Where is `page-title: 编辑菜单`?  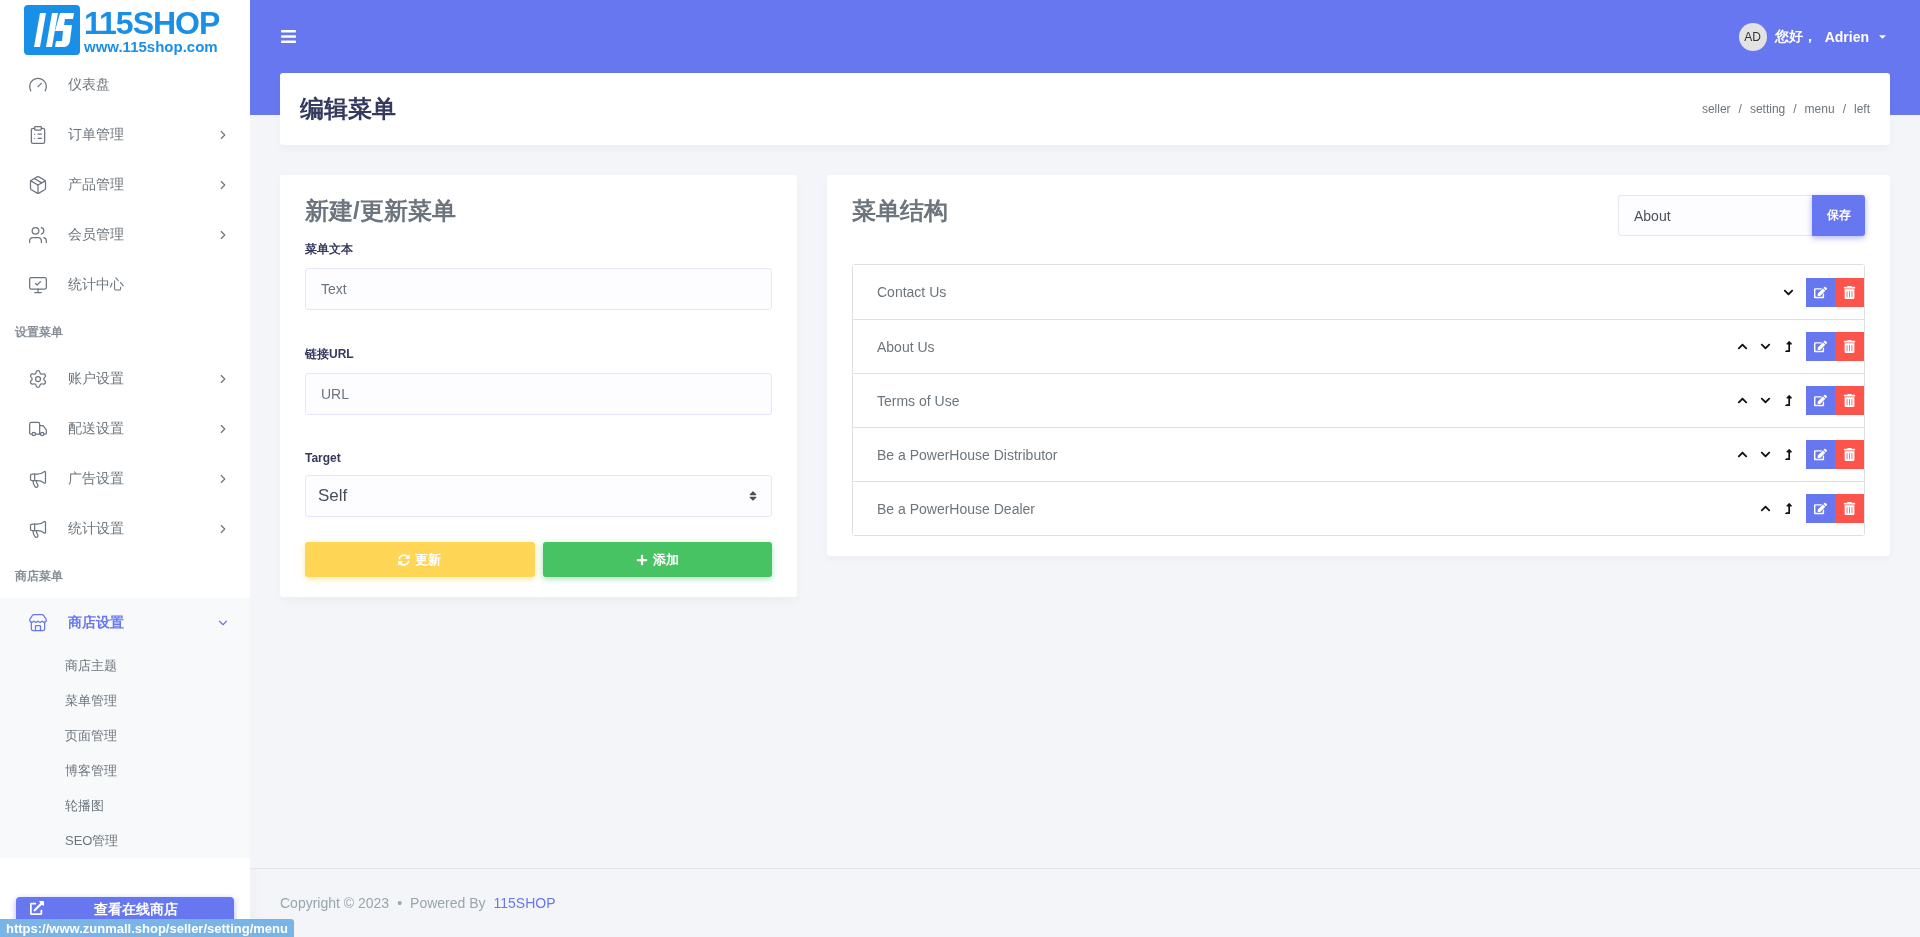
page-title: 编辑菜单 is located at coordinates (348, 109).